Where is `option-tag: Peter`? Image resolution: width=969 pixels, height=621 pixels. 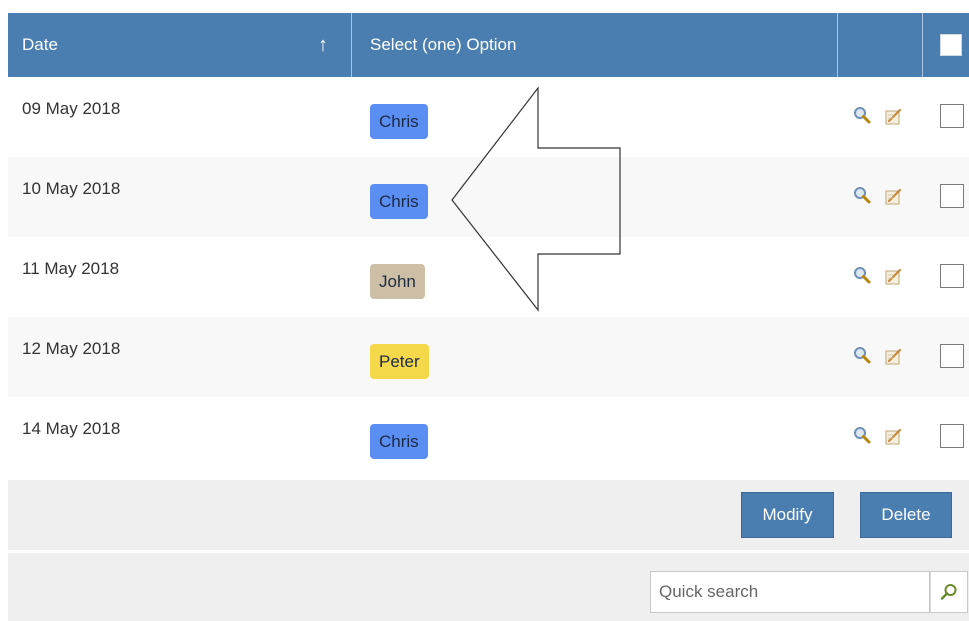
option-tag: Peter is located at coordinates (399, 361).